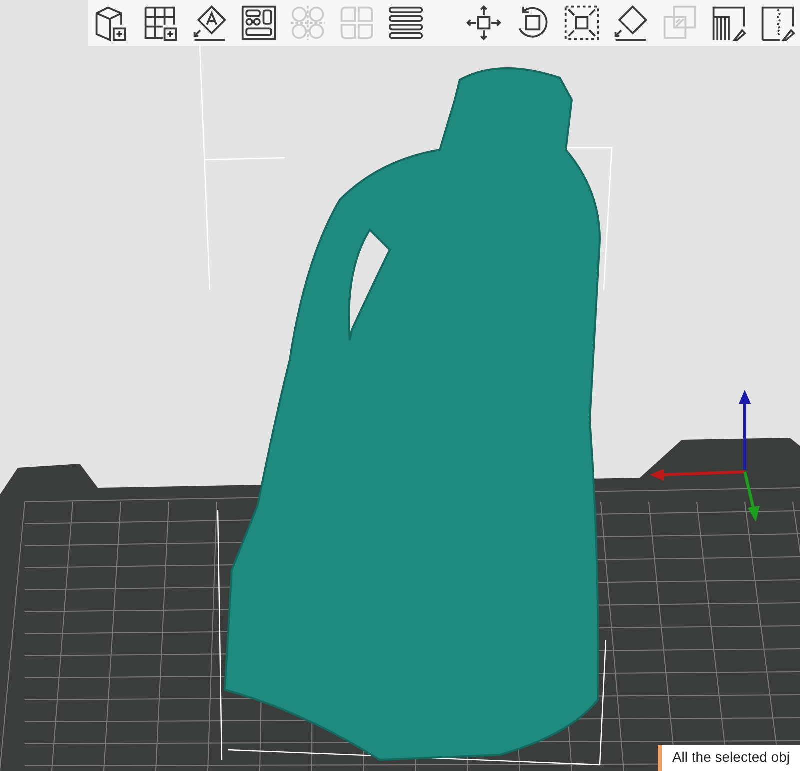 Image resolution: width=800 pixels, height=771 pixels. I want to click on scale-tool, so click(582, 23).